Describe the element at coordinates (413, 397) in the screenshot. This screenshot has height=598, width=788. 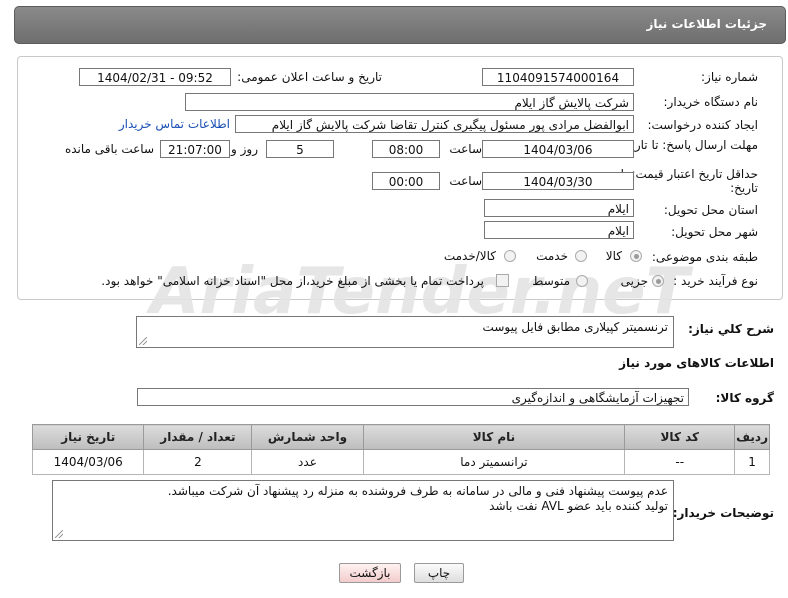
I see `goods-group-field: تجهیزات آزمایشگاهی و اندازه‌گیری` at that location.